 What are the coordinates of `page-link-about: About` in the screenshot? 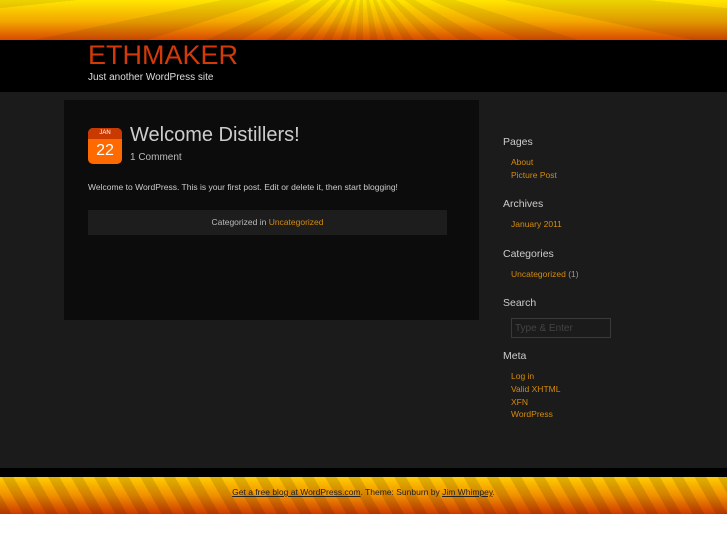 It's located at (522, 162).